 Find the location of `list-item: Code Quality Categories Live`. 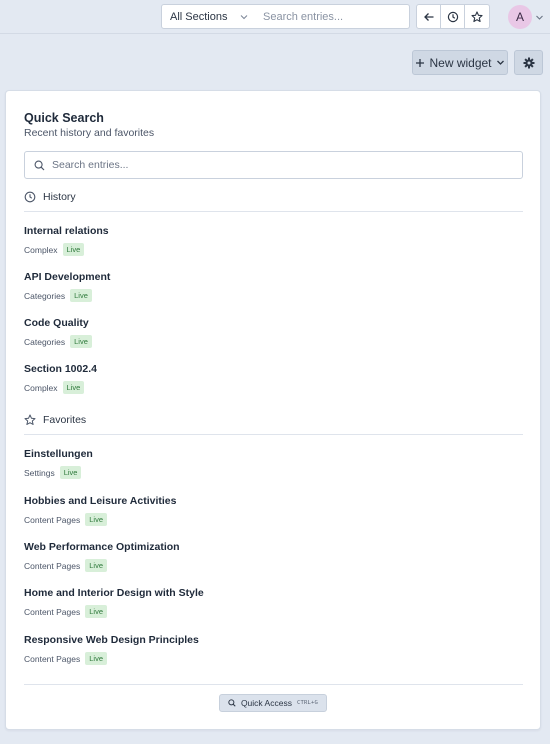

list-item: Code Quality Categories Live is located at coordinates (273, 332).